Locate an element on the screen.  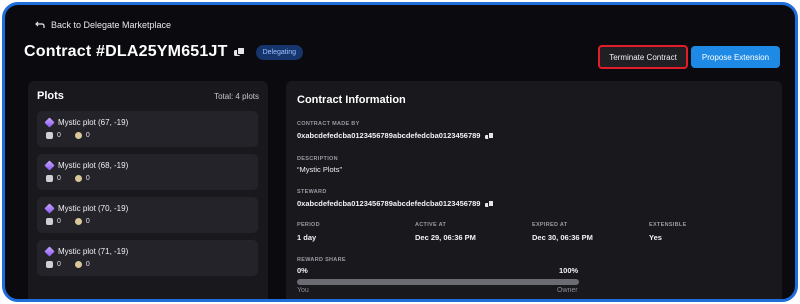
plot-card: Mystic plot (70, -19) 0 0 is located at coordinates (147, 215).